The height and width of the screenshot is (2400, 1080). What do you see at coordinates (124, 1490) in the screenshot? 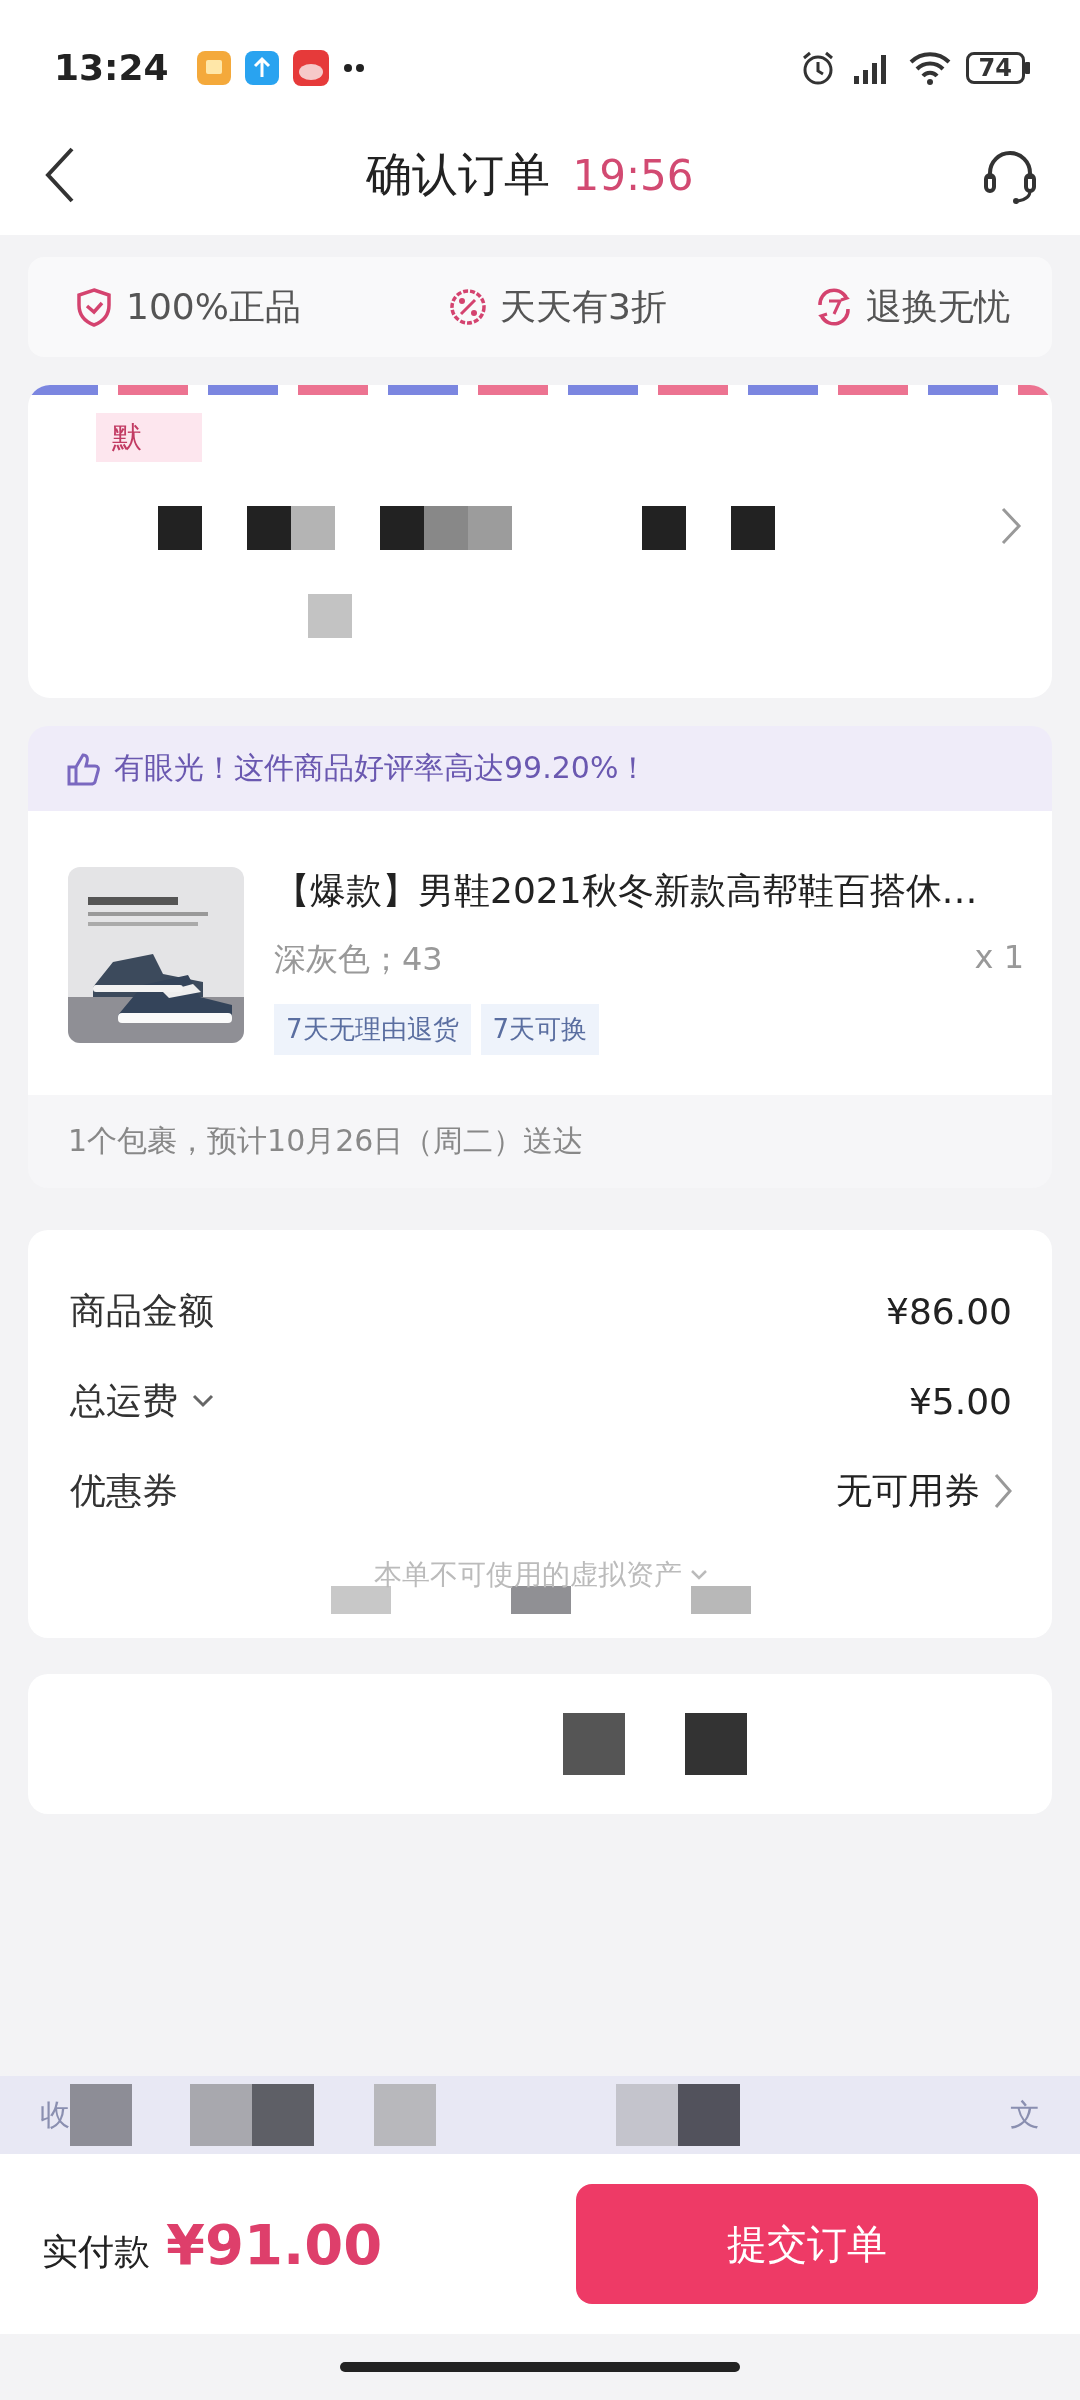
I see `price-label: 优惠券` at bounding box center [124, 1490].